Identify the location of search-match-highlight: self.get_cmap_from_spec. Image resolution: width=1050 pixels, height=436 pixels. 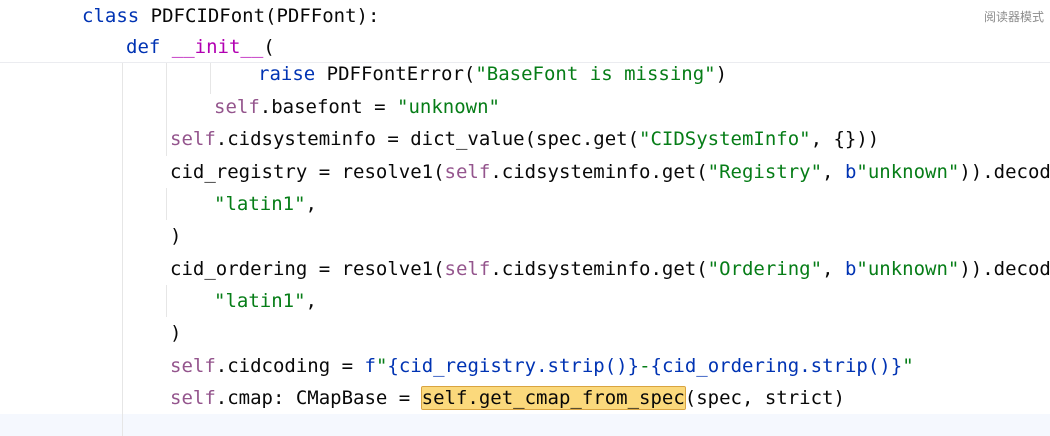
(553, 398).